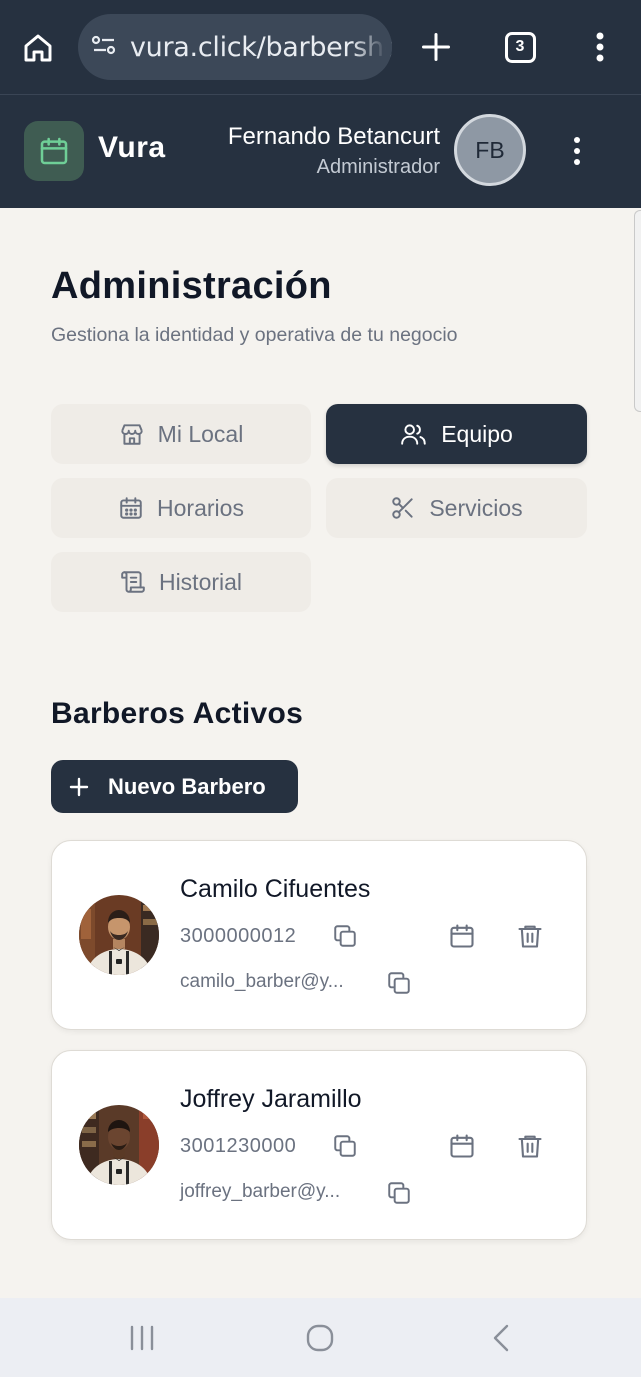 The height and width of the screenshot is (1377, 641). What do you see at coordinates (402, 508) in the screenshot?
I see `scissors-icon` at bounding box center [402, 508].